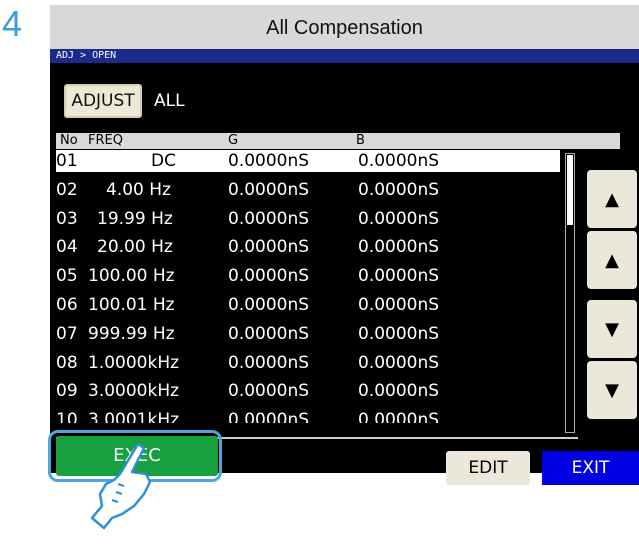  I want to click on breadcrumb: ADJ > OPEN, so click(344, 56).